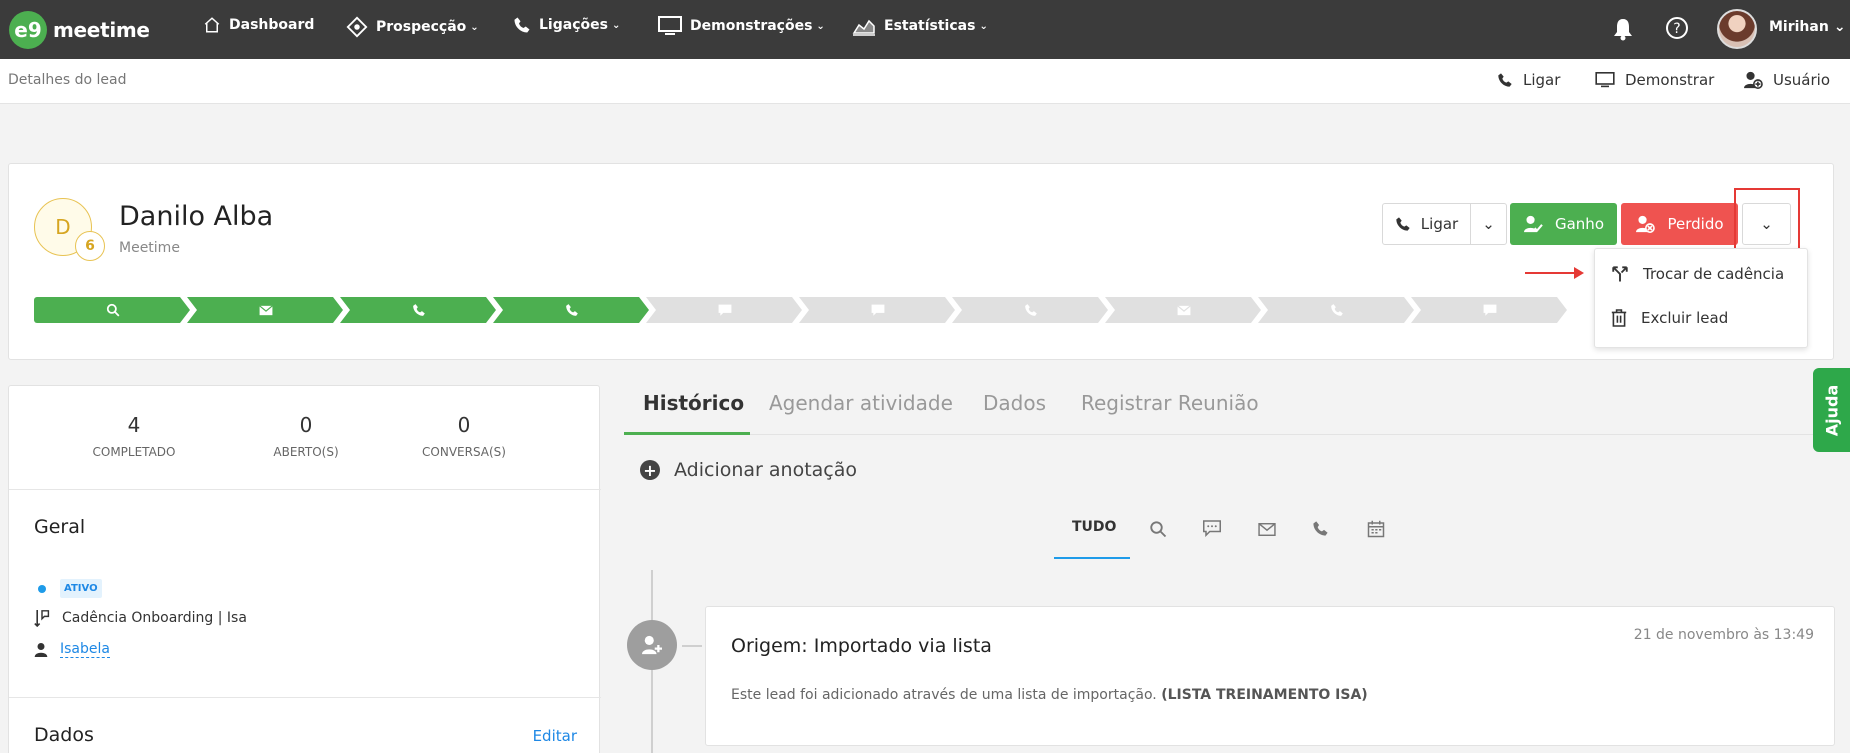 The image size is (1850, 753). Describe the element at coordinates (1619, 318) in the screenshot. I see `trash-icon` at that location.